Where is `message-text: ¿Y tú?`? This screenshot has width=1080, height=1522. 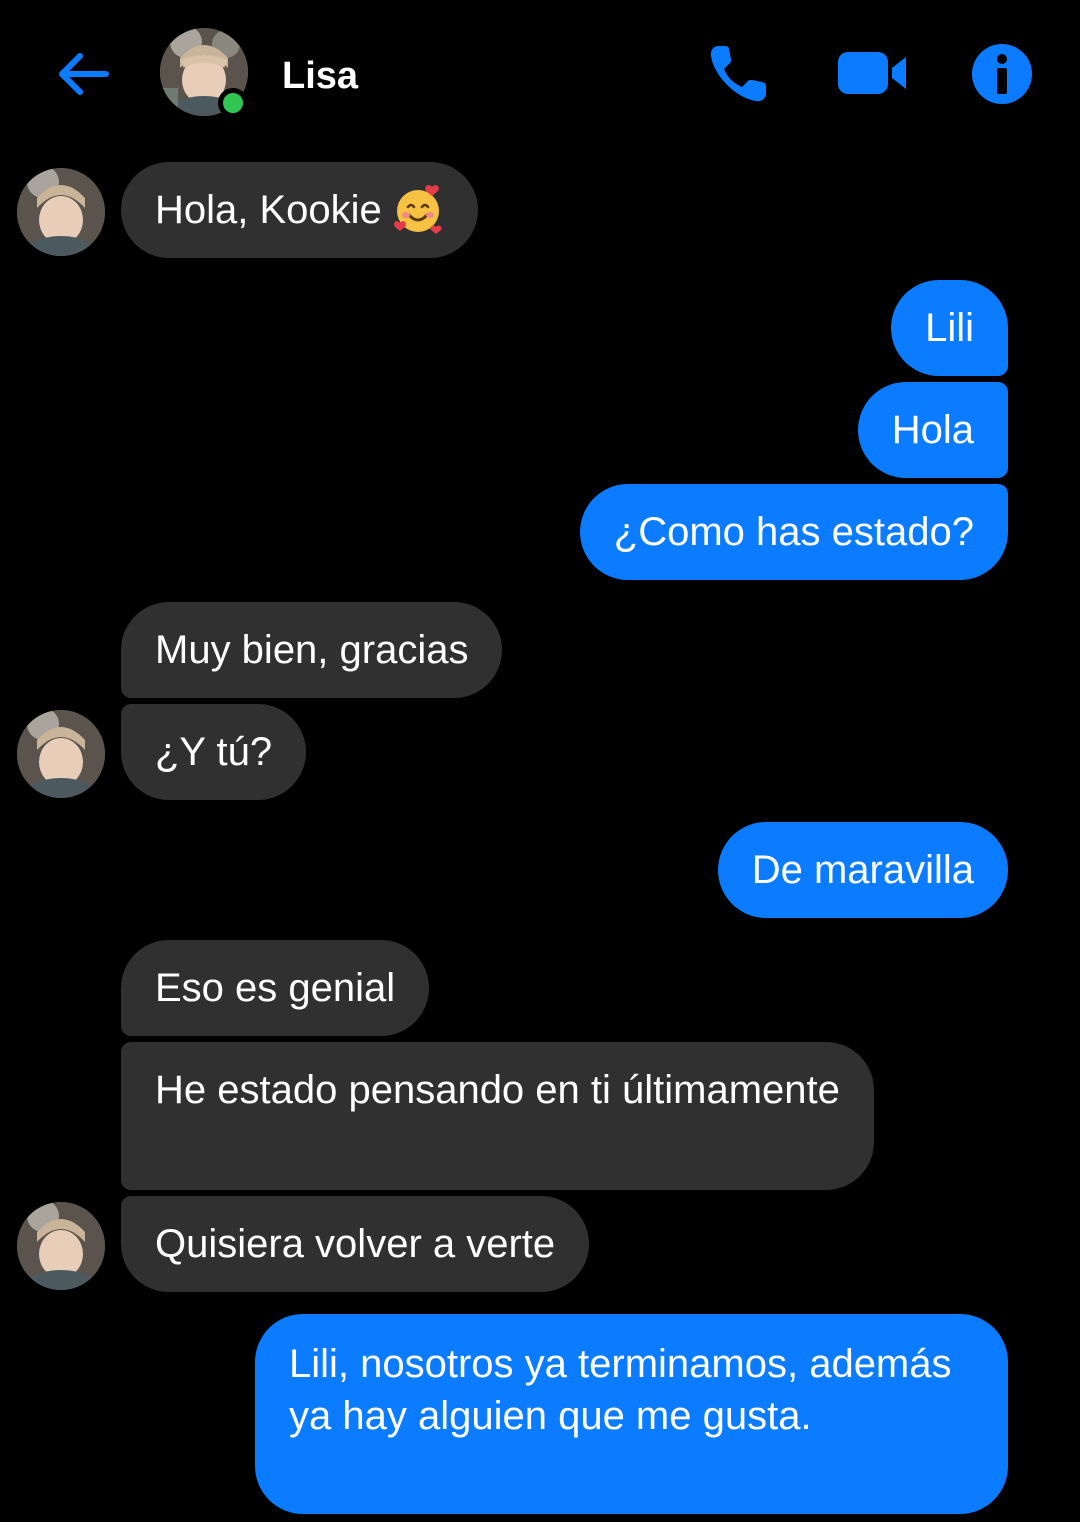 message-text: ¿Y tú? is located at coordinates (214, 752).